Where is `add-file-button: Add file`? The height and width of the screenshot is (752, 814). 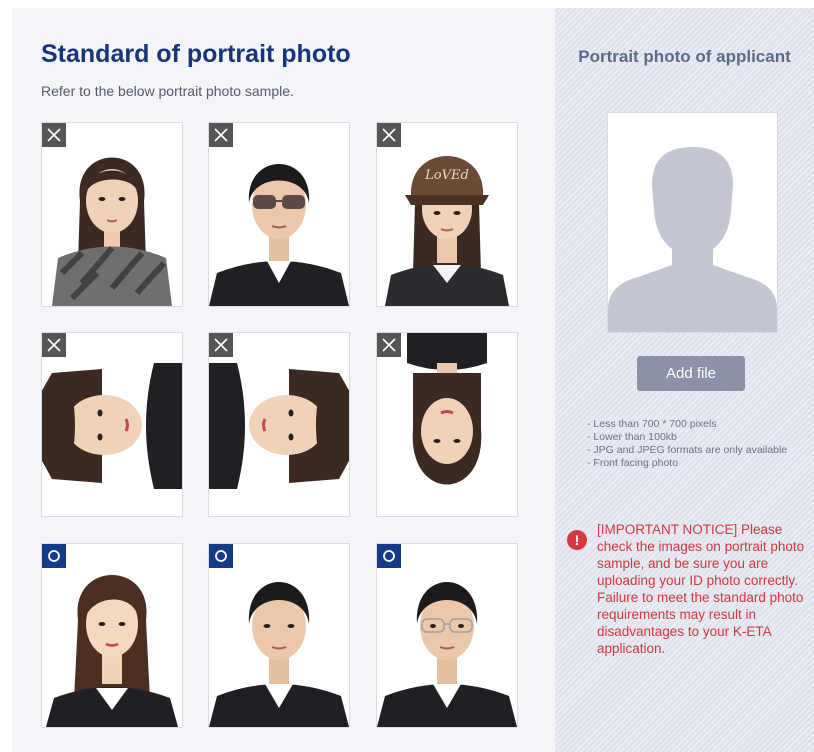
add-file-button: Add file is located at coordinates (691, 373).